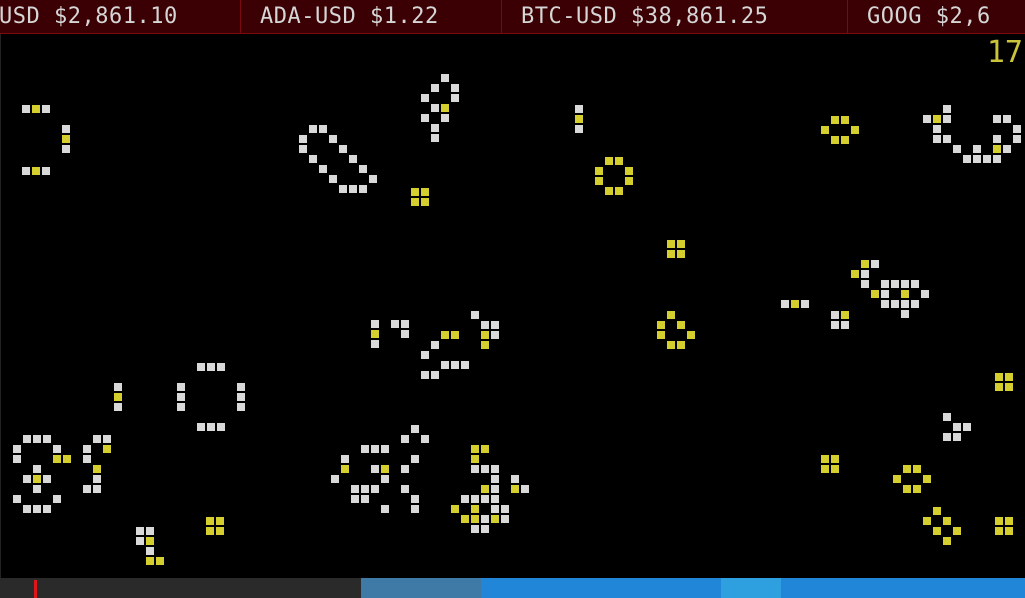 The height and width of the screenshot is (598, 1025). Describe the element at coordinates (645, 16) in the screenshot. I see `ticker-item: BTC-USD $38,861.25` at that location.